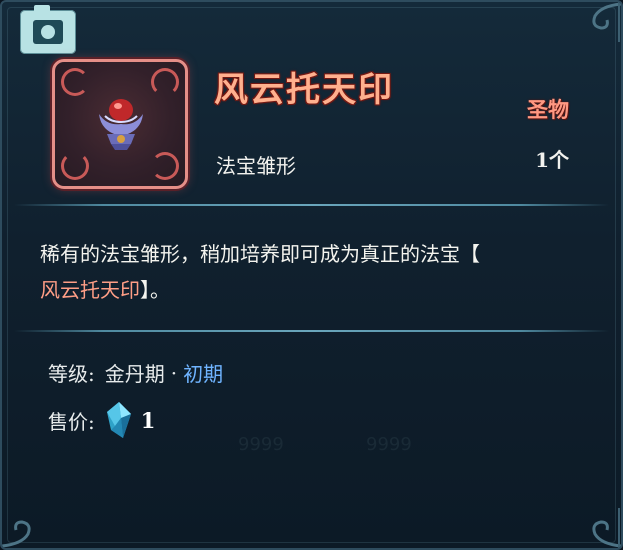  I want to click on ornament-corner-top-right, so click(606, 22).